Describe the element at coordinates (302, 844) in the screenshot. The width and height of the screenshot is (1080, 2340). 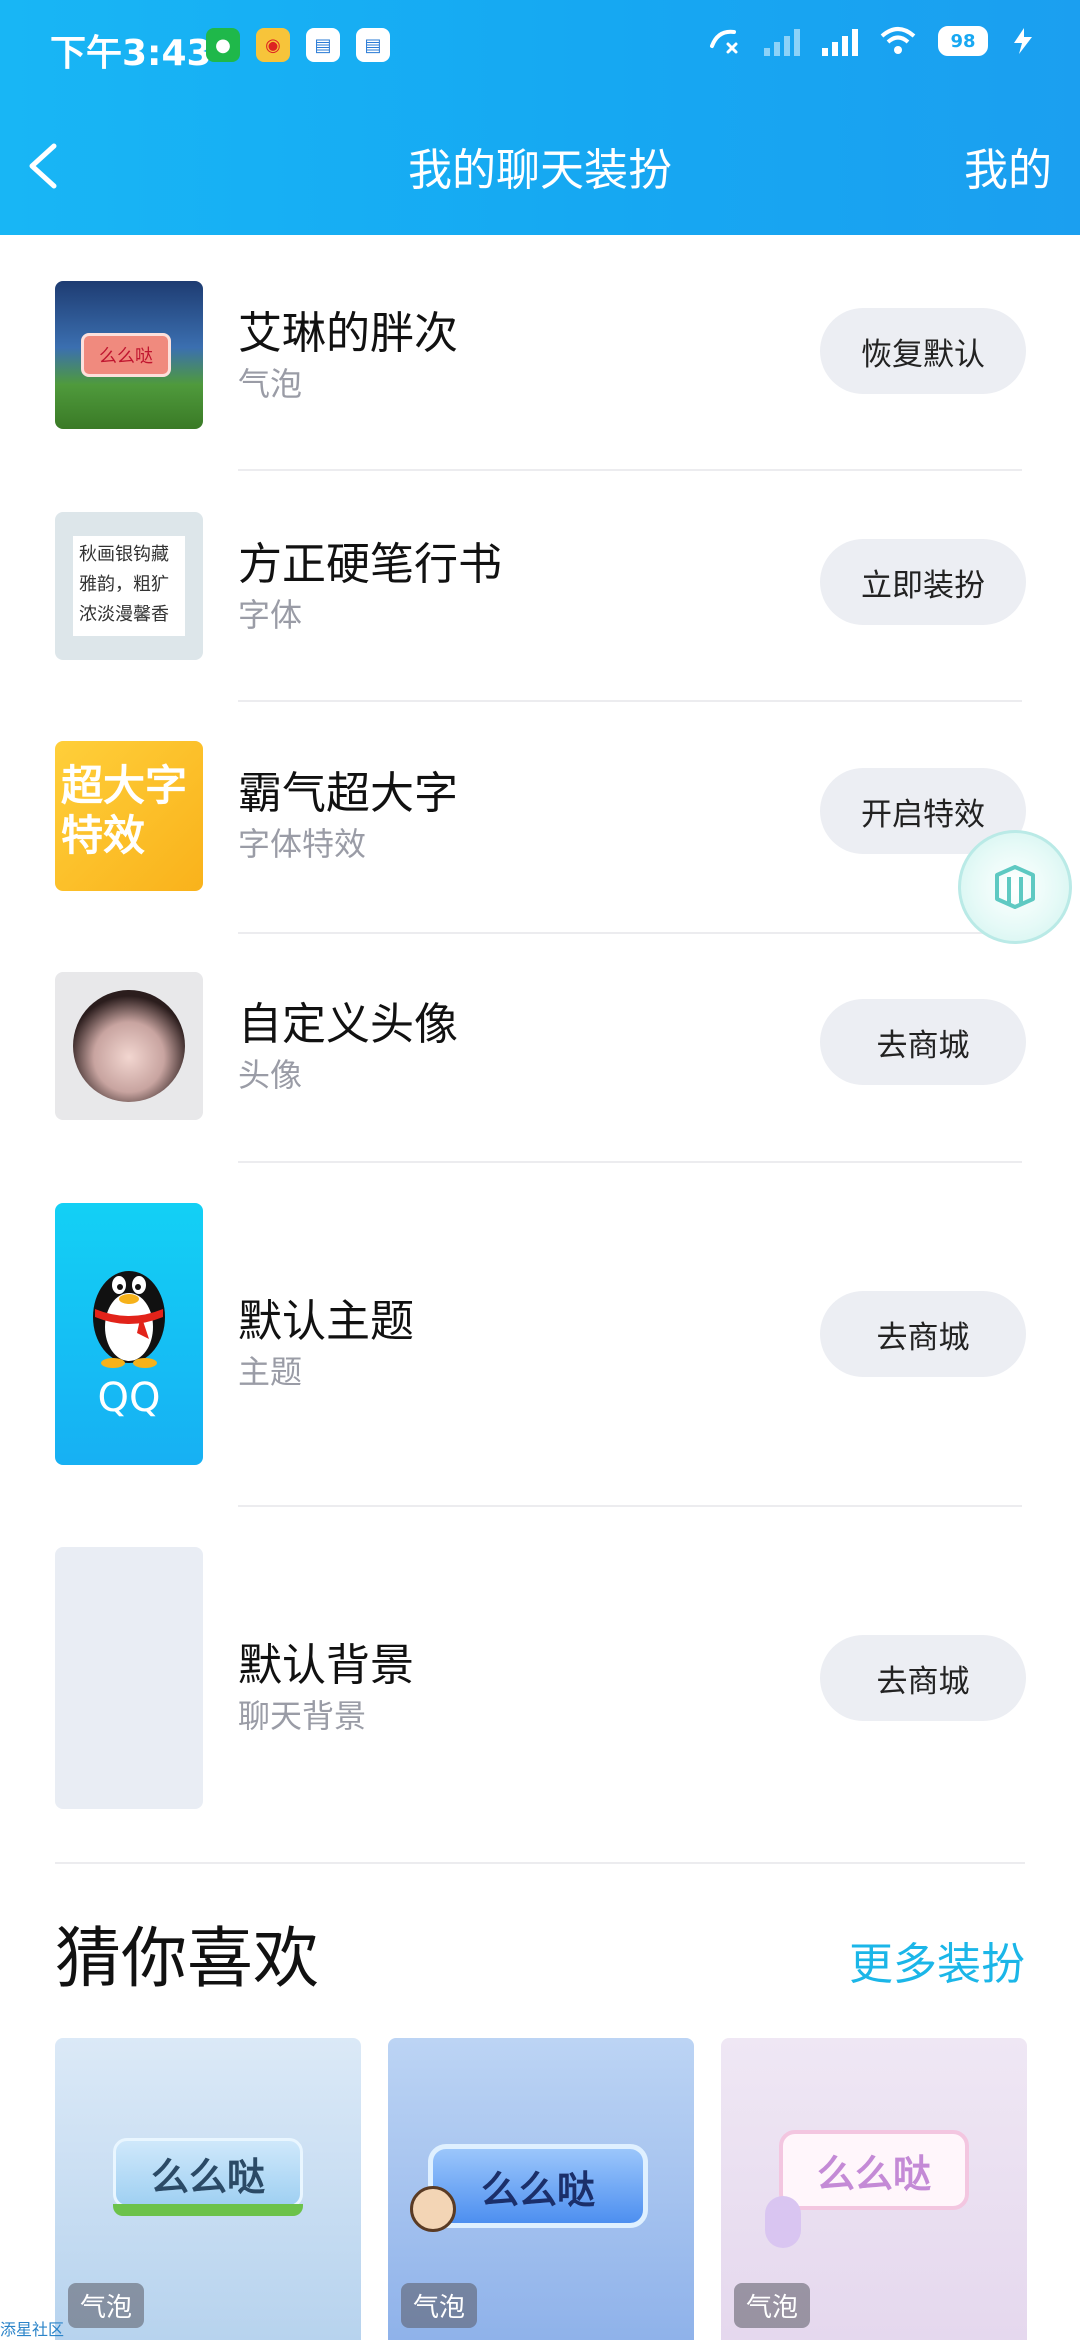
I see `item-subtitle: 字体特效` at that location.